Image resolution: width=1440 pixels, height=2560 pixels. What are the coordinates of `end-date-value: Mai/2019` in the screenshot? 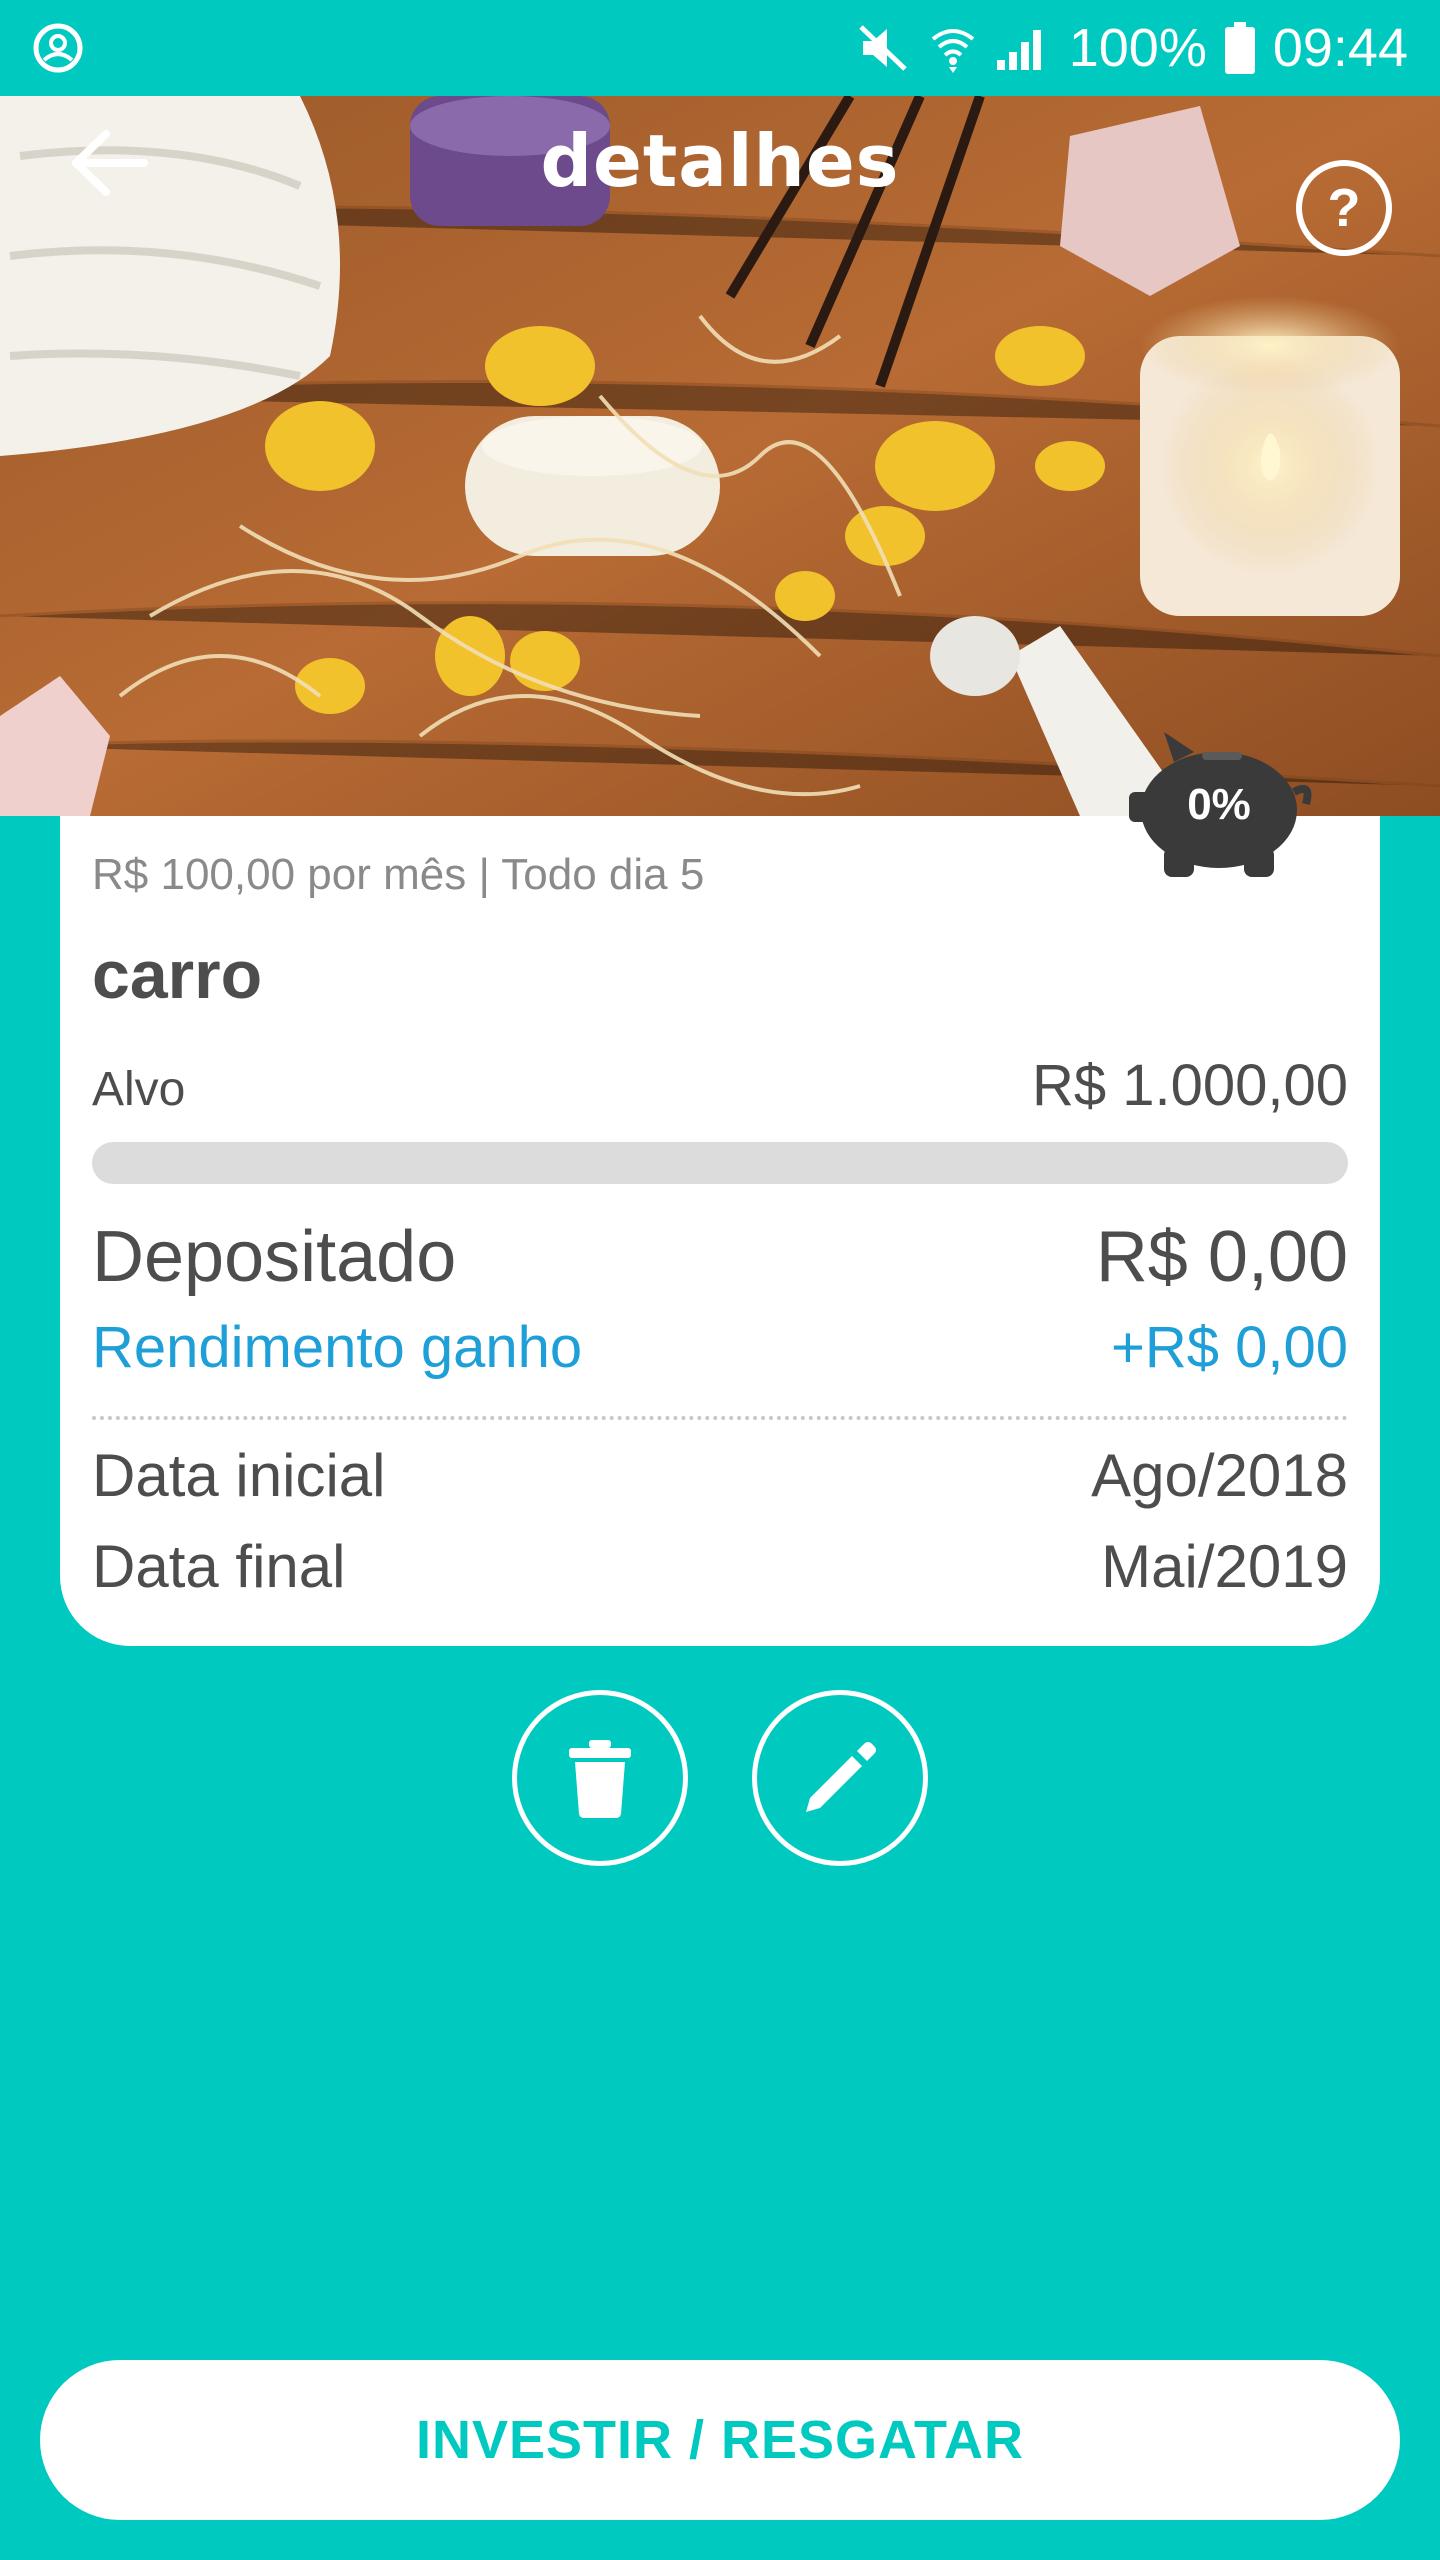 It's located at (1224, 1566).